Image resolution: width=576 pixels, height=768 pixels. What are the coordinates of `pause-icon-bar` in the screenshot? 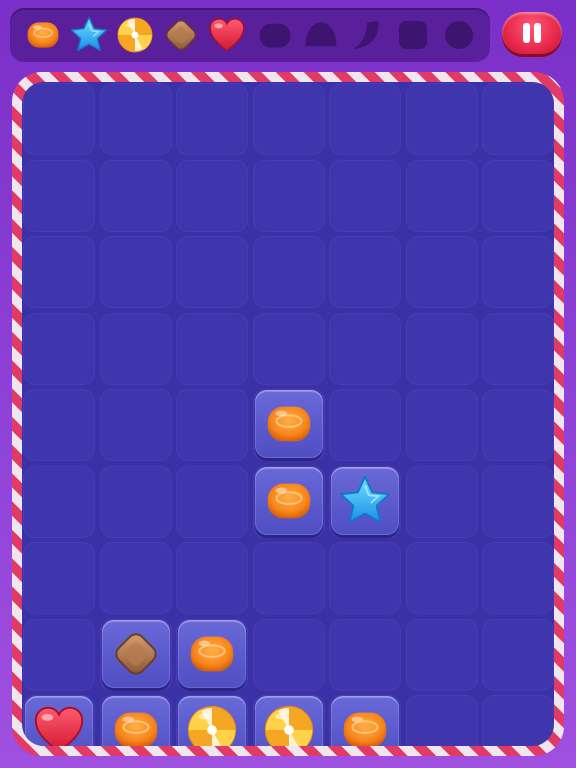 It's located at (537, 33).